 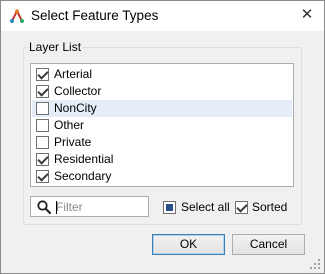 What do you see at coordinates (269, 207) in the screenshot?
I see `sorted-label: Sorted` at bounding box center [269, 207].